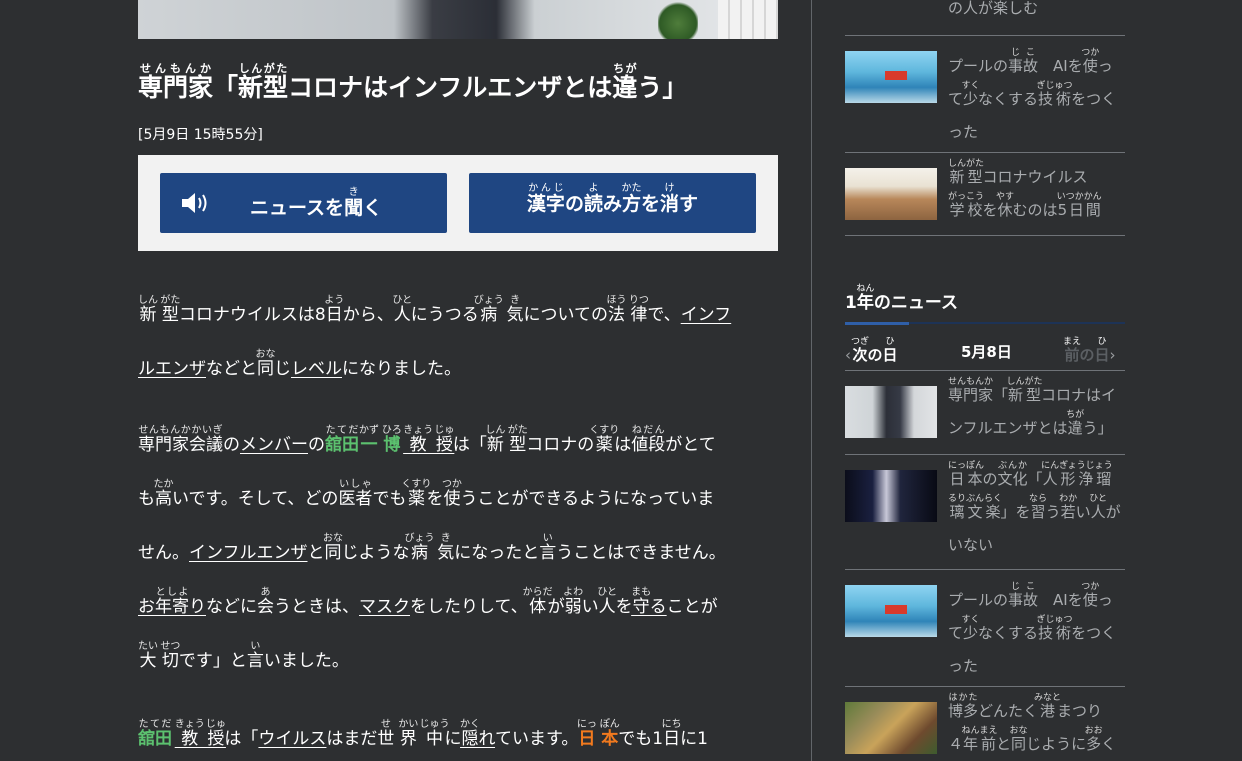 Image resolution: width=1242 pixels, height=761 pixels. What do you see at coordinates (871, 351) in the screenshot?
I see `next-day-button: ‹次つぎの日ひ` at bounding box center [871, 351].